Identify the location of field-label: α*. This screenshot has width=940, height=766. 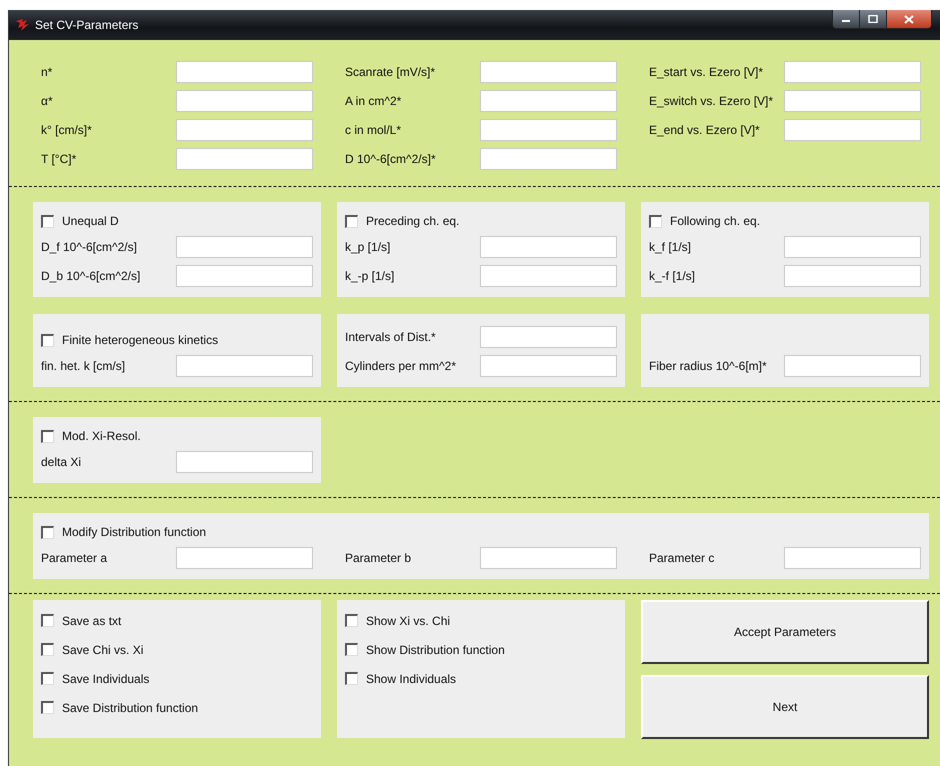
(47, 101).